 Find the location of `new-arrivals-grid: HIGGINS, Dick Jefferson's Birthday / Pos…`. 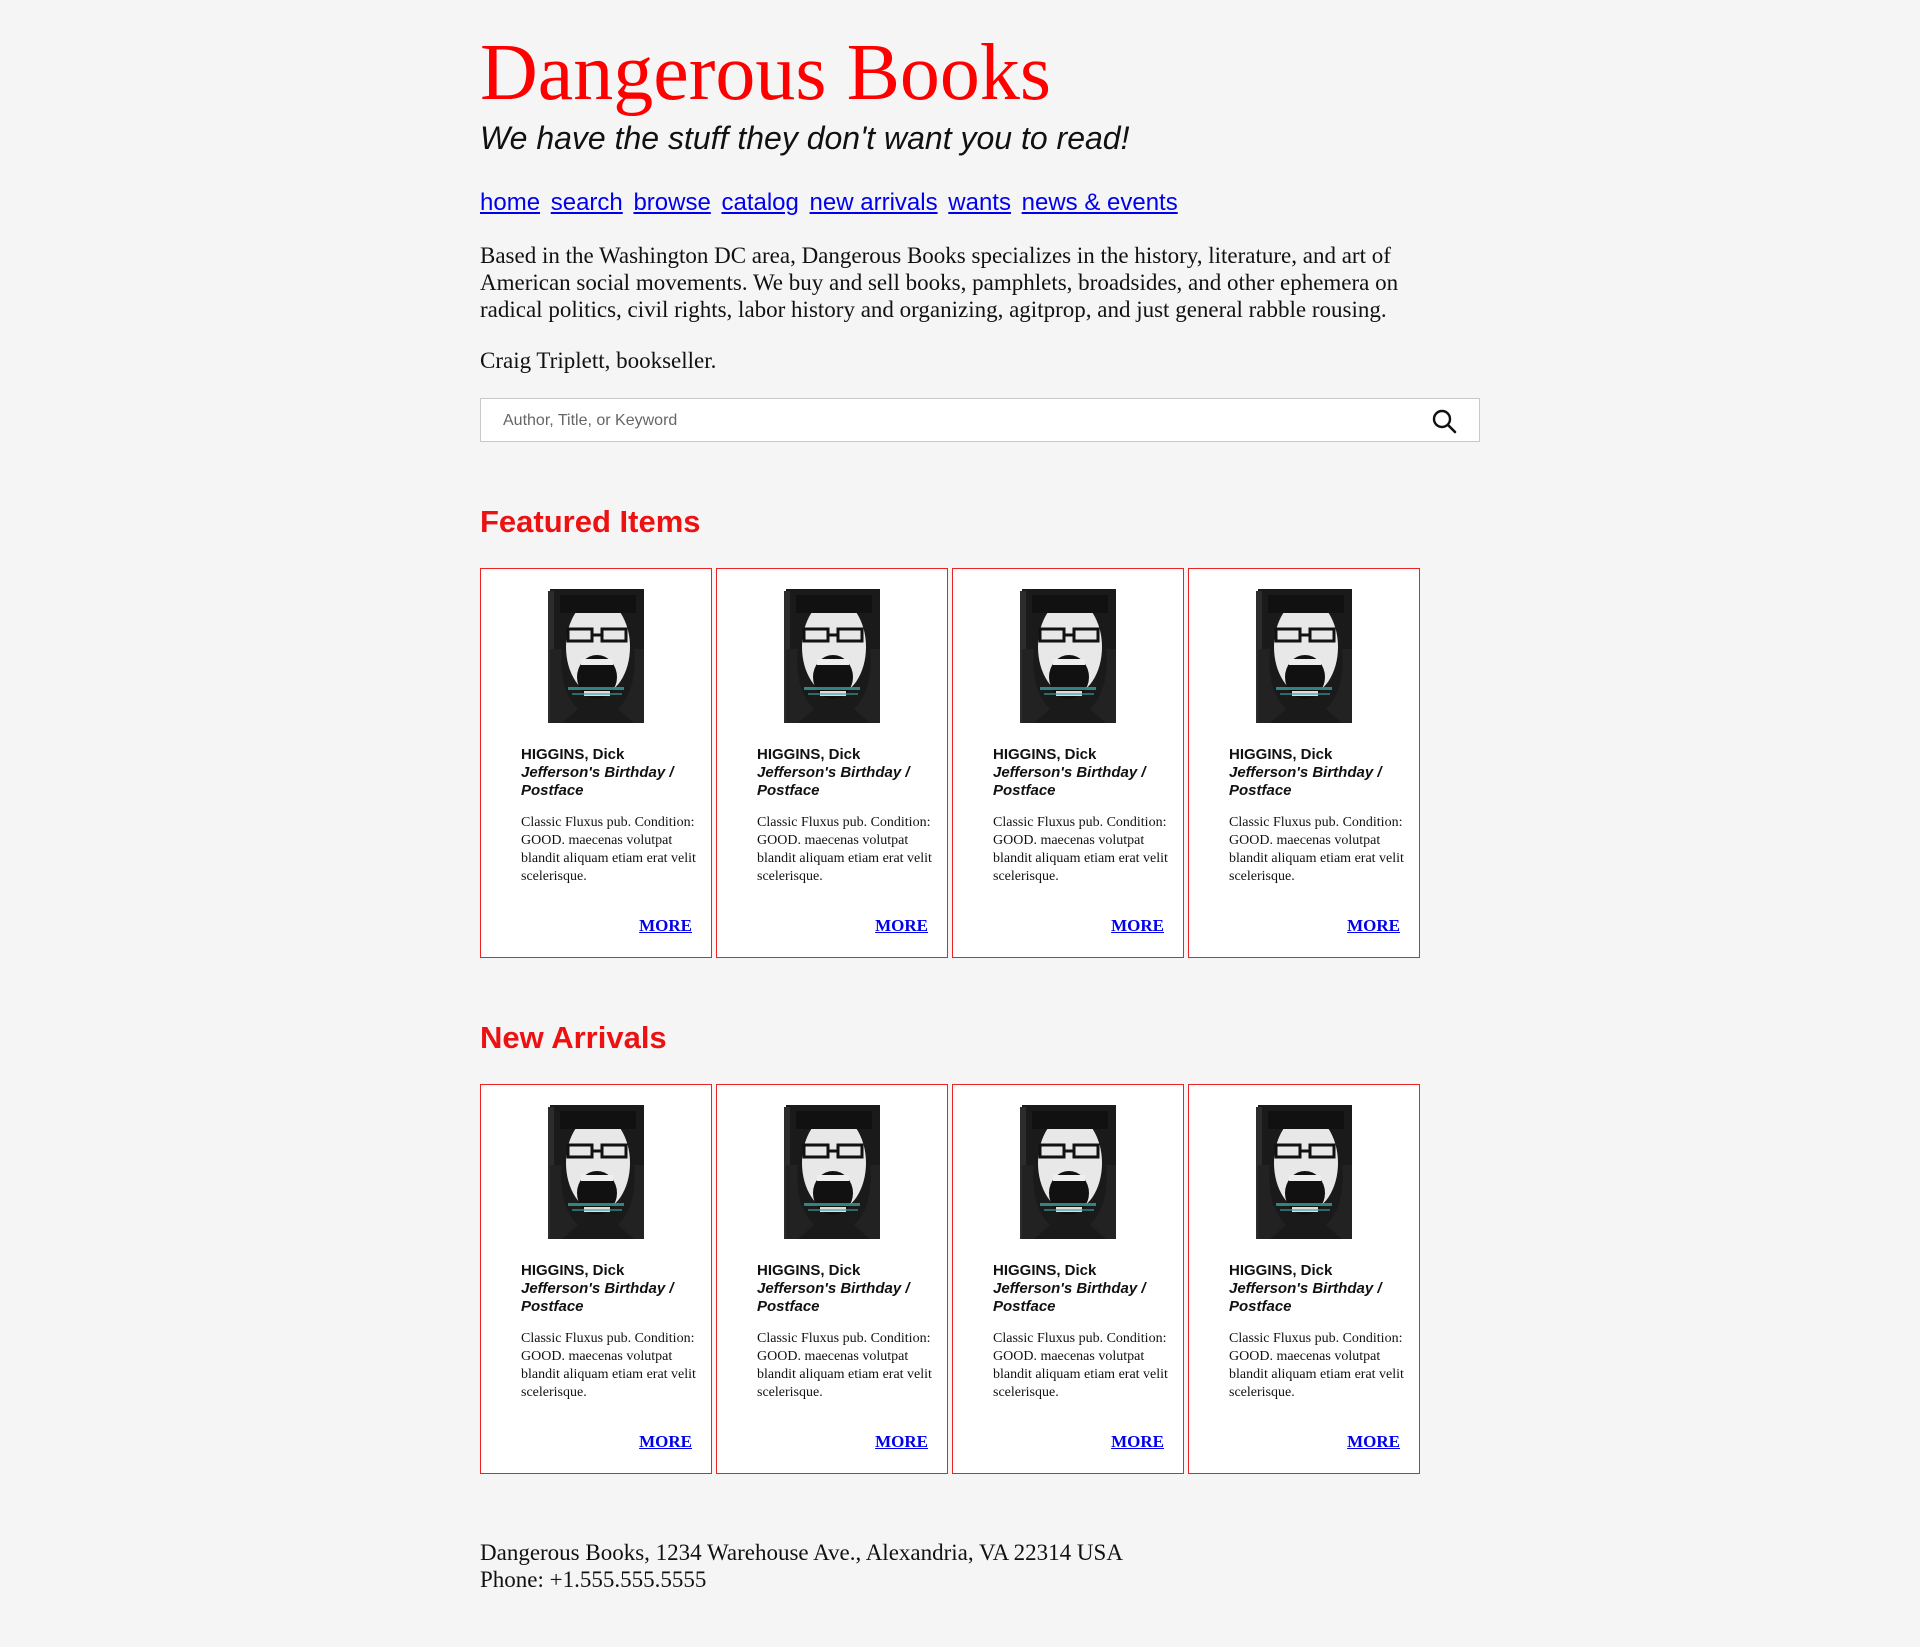

new-arrivals-grid: HIGGINS, Dick Jefferson's Birthday / Pos… is located at coordinates (980, 1279).